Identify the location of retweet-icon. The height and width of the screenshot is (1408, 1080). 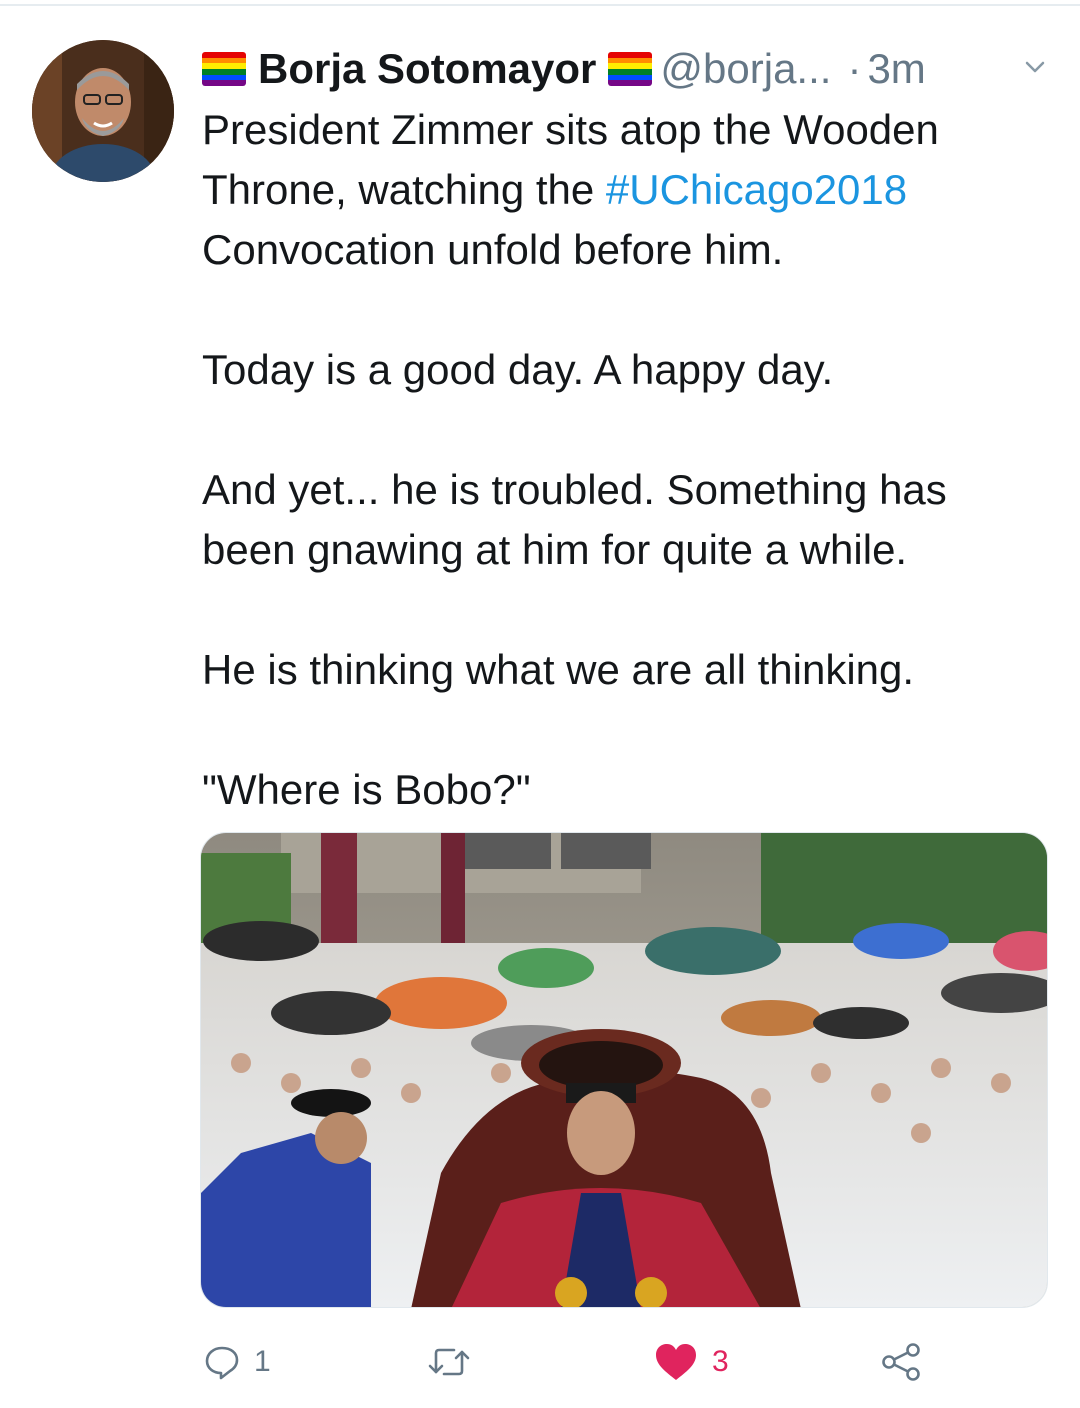
(449, 1362).